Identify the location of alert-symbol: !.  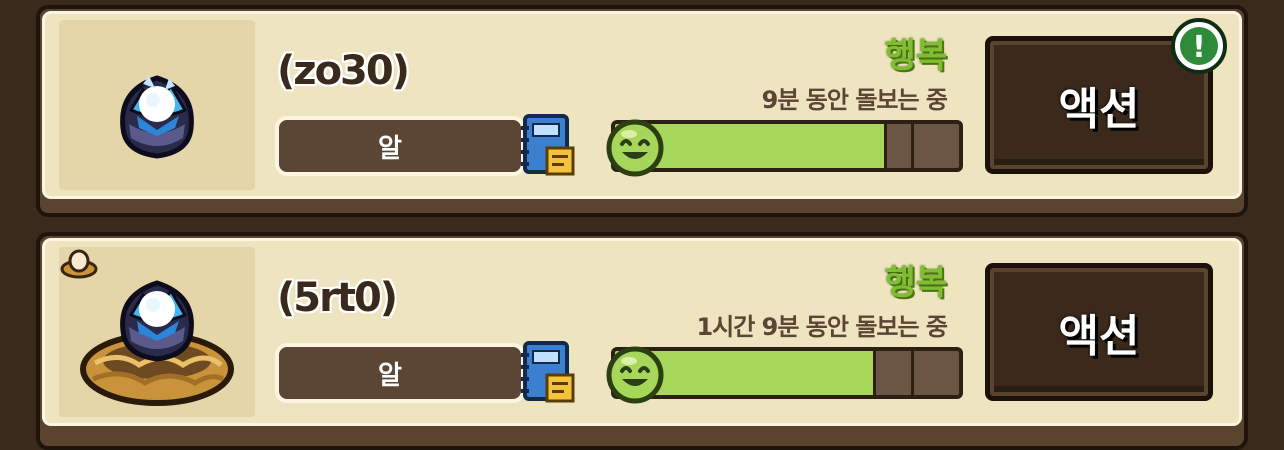
(1199, 47).